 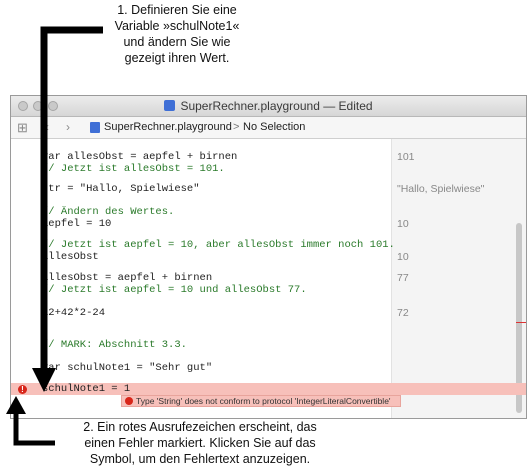 What do you see at coordinates (108, 212) in the screenshot?
I see `code-line: // Ändern des Wertes.` at bounding box center [108, 212].